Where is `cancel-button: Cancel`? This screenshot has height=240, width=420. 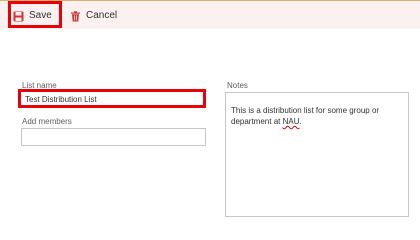 cancel-button: Cancel is located at coordinates (93, 16).